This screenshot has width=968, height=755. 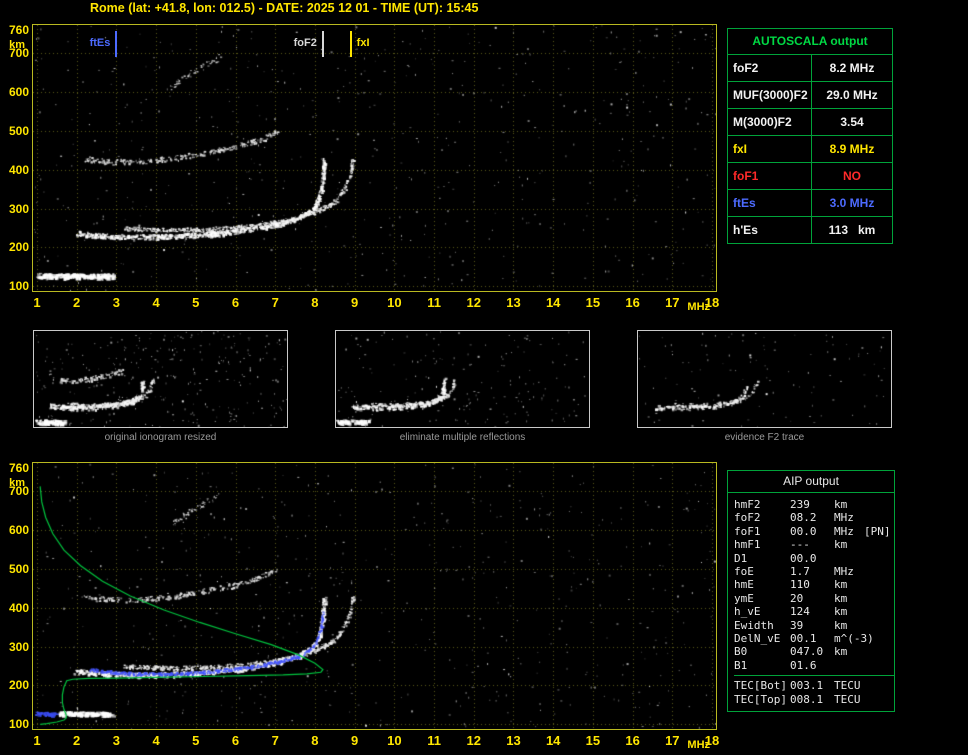 What do you see at coordinates (803, 665) in the screenshot?
I see `aip-value: 01.6` at bounding box center [803, 665].